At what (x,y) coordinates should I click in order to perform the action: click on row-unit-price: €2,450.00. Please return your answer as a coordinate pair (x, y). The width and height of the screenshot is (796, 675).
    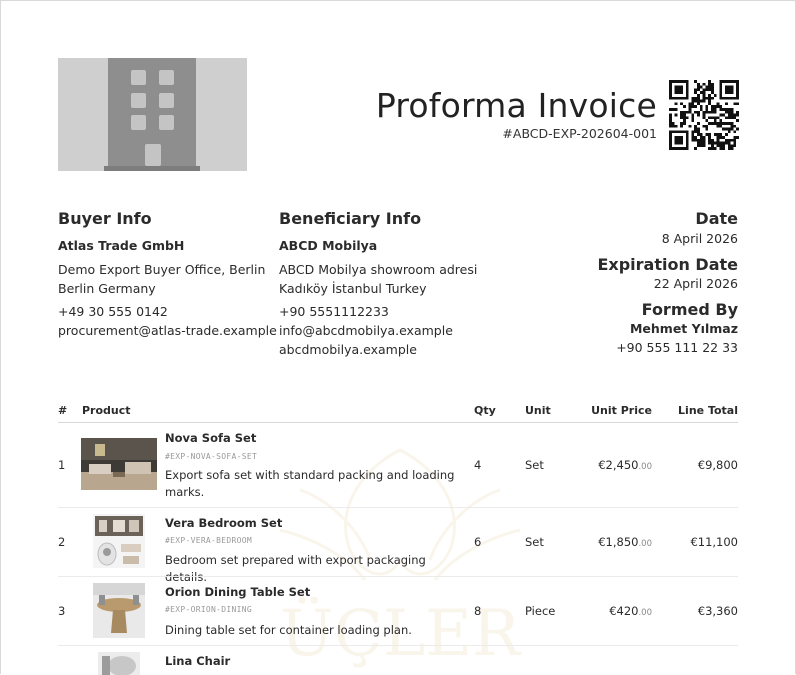
    Looking at the image, I should click on (625, 465).